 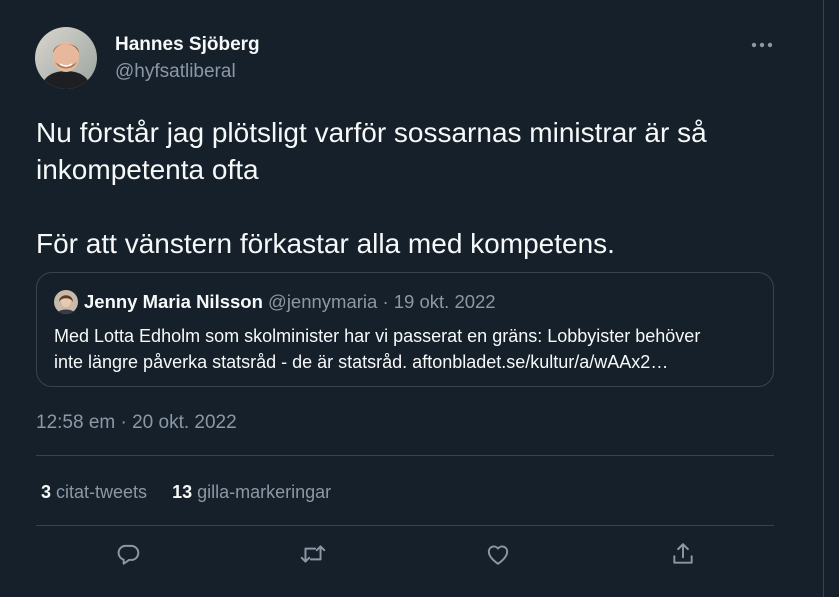 I want to click on more-options-button, so click(x=762, y=44).